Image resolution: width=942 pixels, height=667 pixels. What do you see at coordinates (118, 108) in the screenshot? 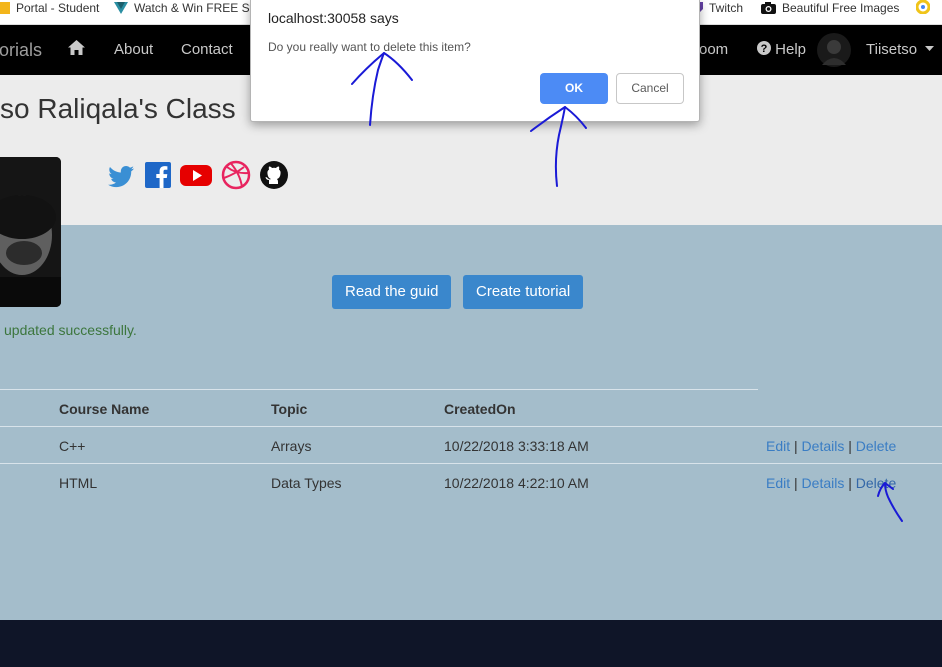
I see `page-title: so Raliqala's Class` at bounding box center [118, 108].